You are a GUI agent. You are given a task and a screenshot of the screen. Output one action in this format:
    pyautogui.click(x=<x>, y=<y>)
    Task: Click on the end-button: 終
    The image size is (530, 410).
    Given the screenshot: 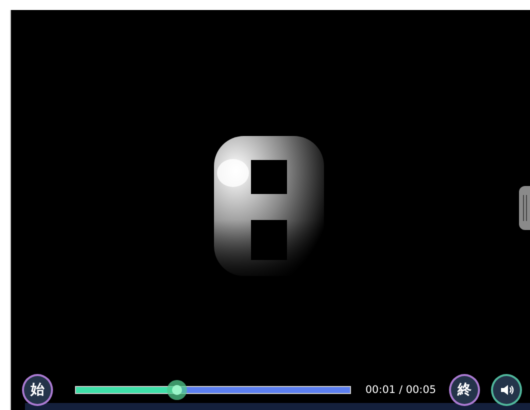 What is the action you would take?
    pyautogui.click(x=464, y=390)
    